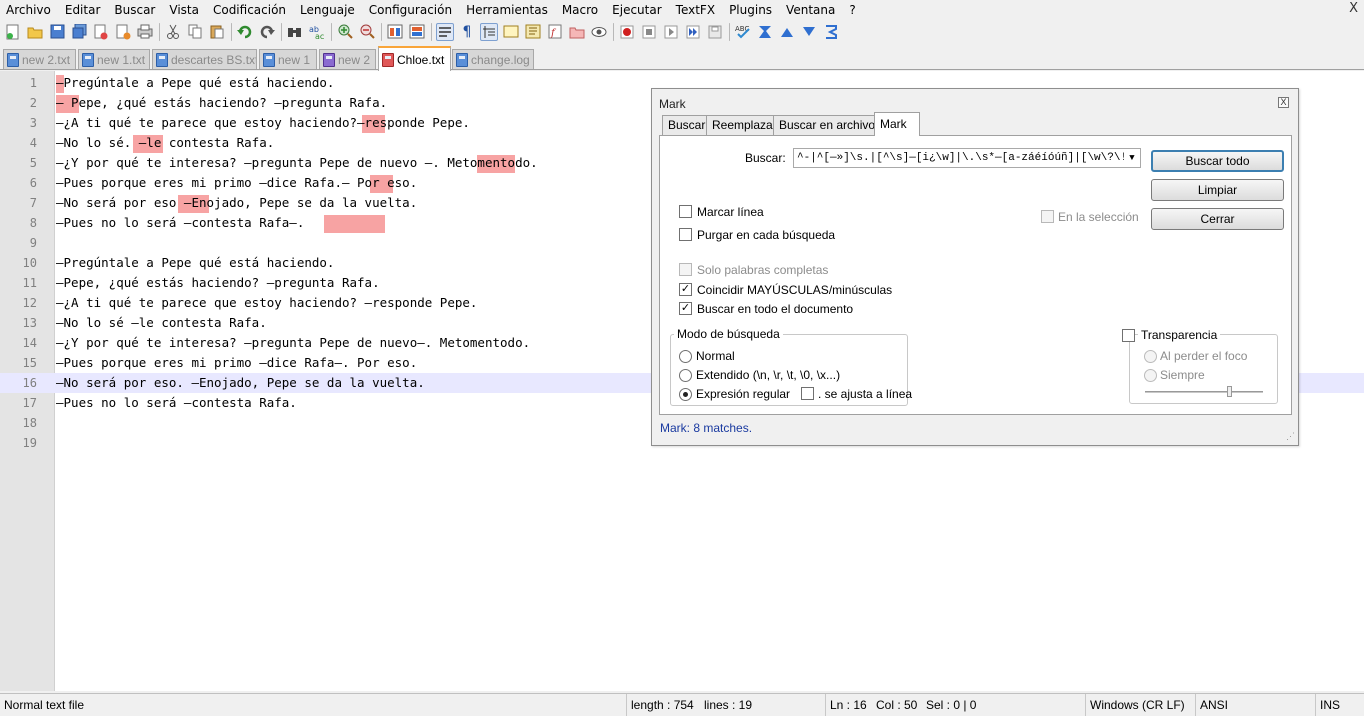 Image resolution: width=1364 pixels, height=716 pixels. What do you see at coordinates (1217, 161) in the screenshot?
I see `find-all-button: Buscar todo` at bounding box center [1217, 161].